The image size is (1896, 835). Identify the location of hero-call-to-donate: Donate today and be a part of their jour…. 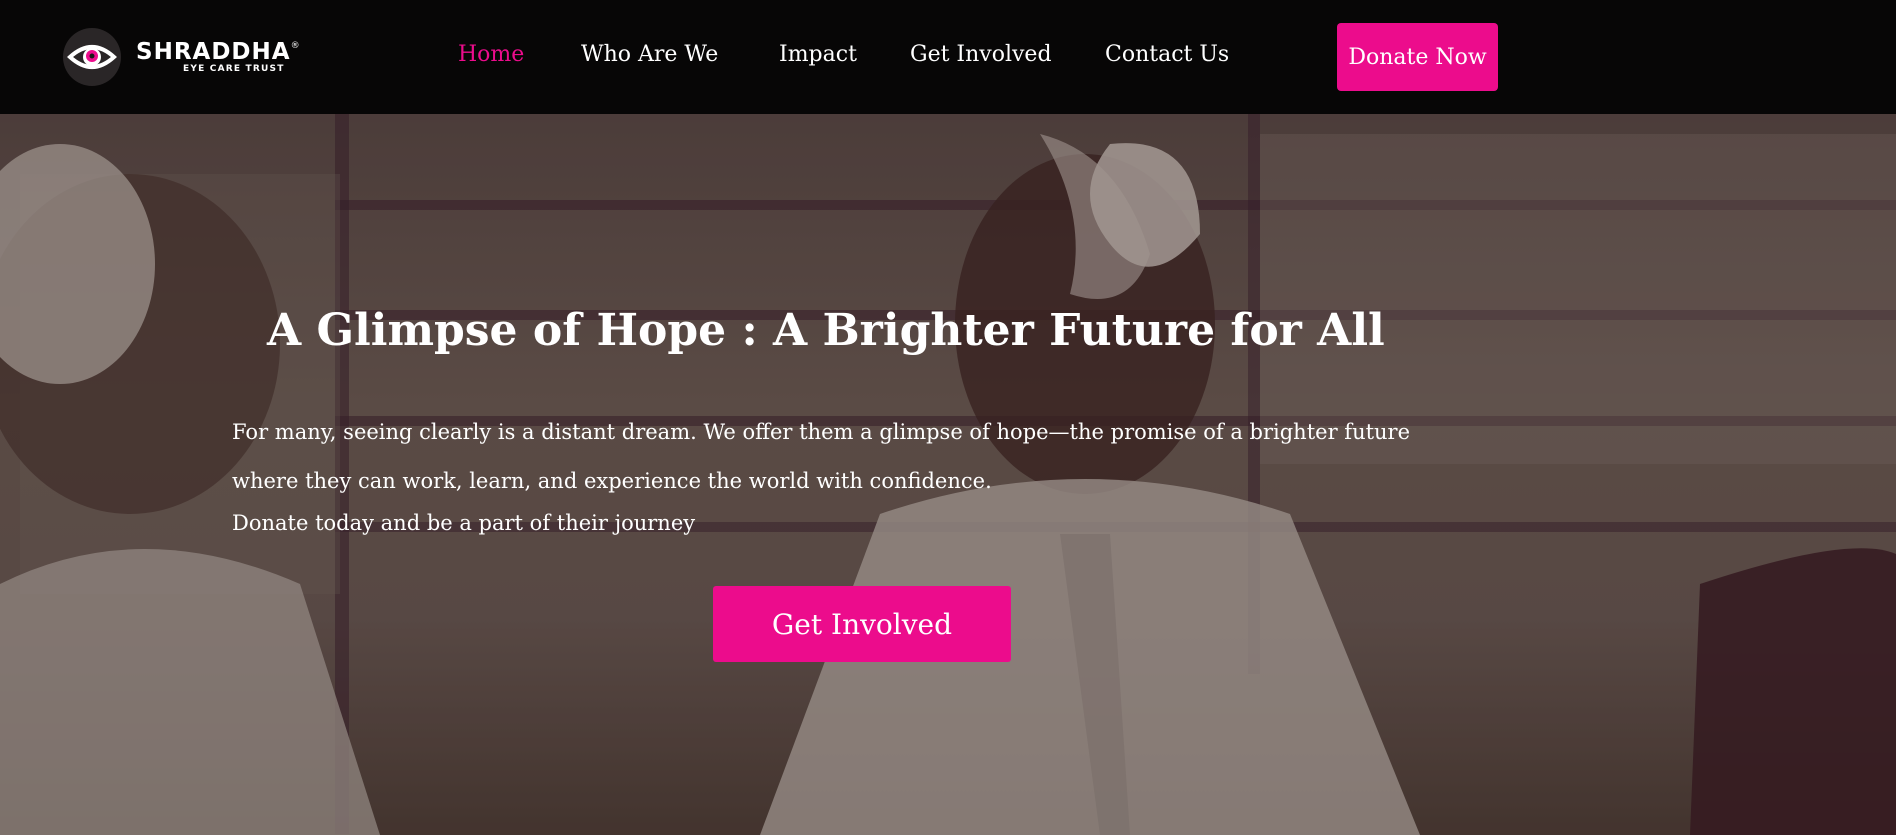
(464, 523).